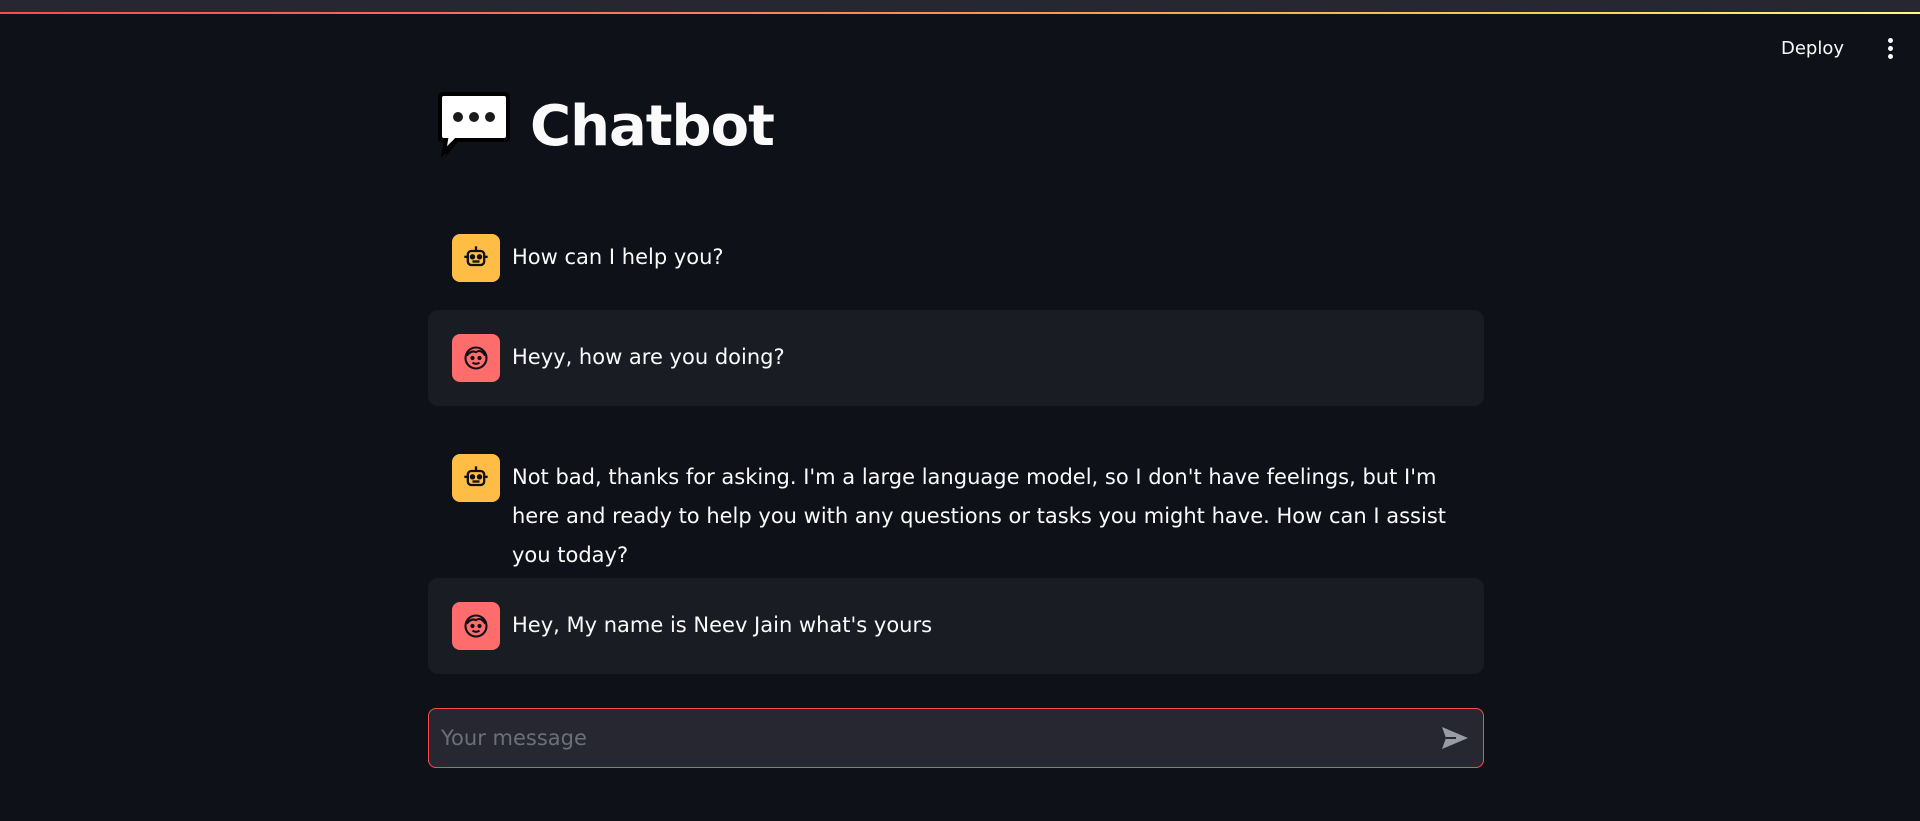 The image size is (1920, 821). I want to click on chat-input-container, so click(956, 738).